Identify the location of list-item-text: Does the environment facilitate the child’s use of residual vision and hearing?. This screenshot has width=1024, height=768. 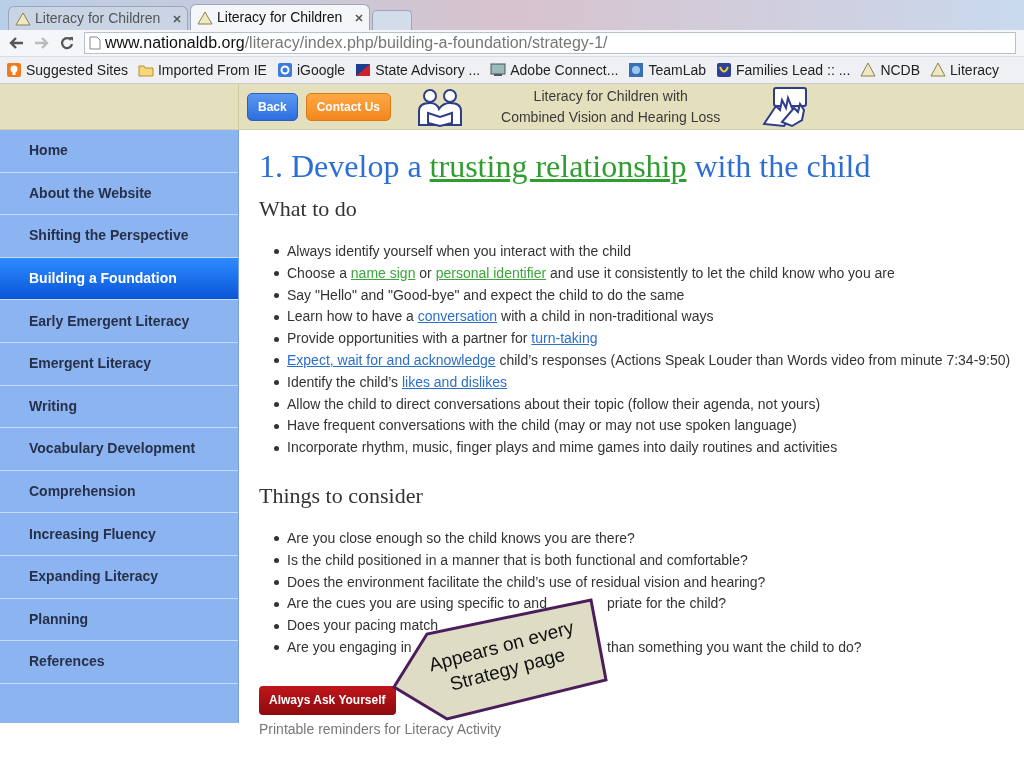
(526, 581).